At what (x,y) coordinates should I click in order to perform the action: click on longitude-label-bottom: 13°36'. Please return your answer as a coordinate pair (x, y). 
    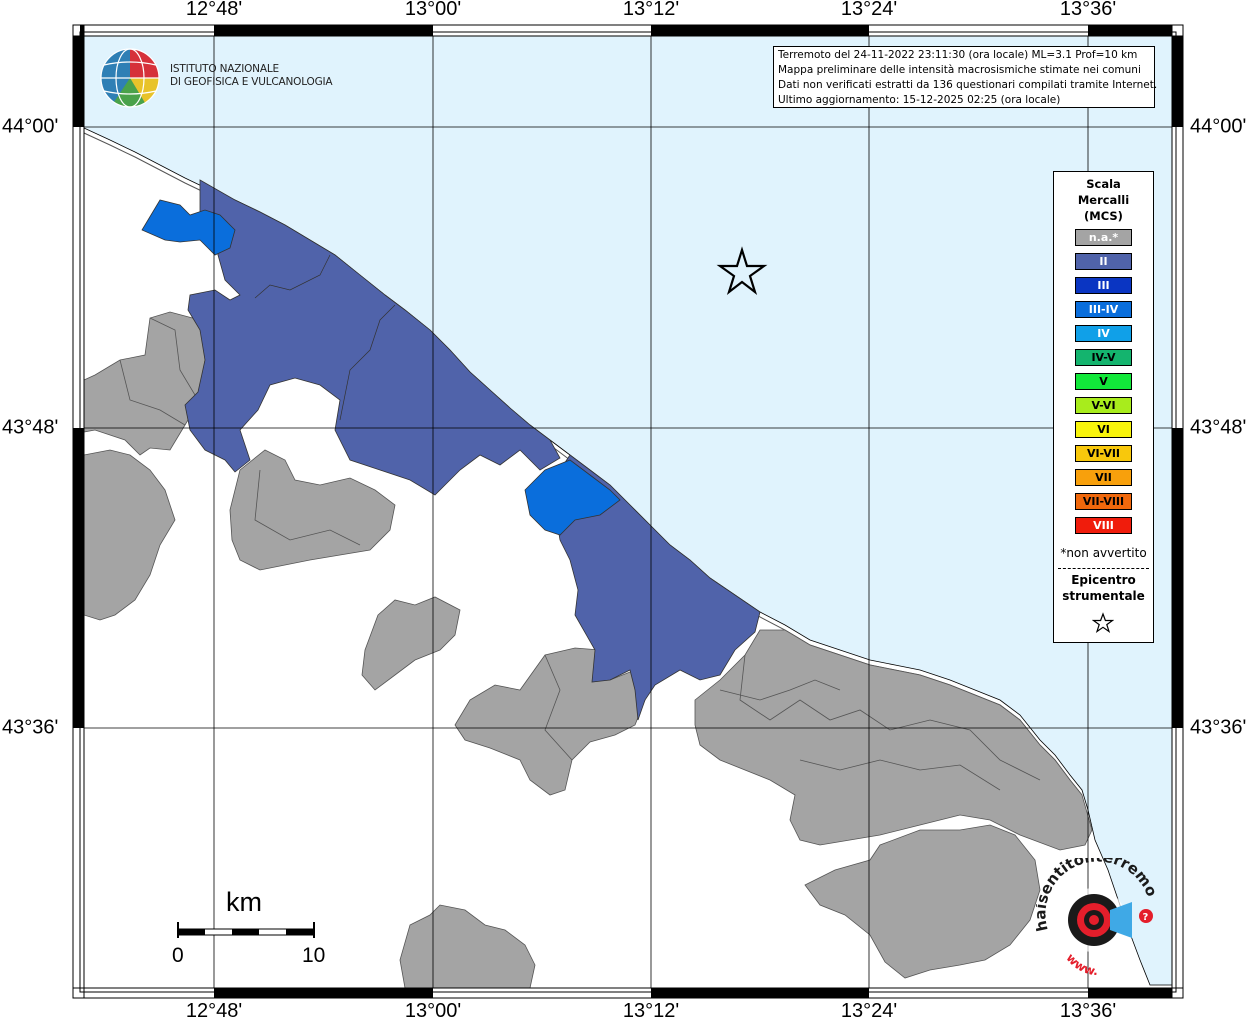
    Looking at the image, I should click on (1088, 1011).